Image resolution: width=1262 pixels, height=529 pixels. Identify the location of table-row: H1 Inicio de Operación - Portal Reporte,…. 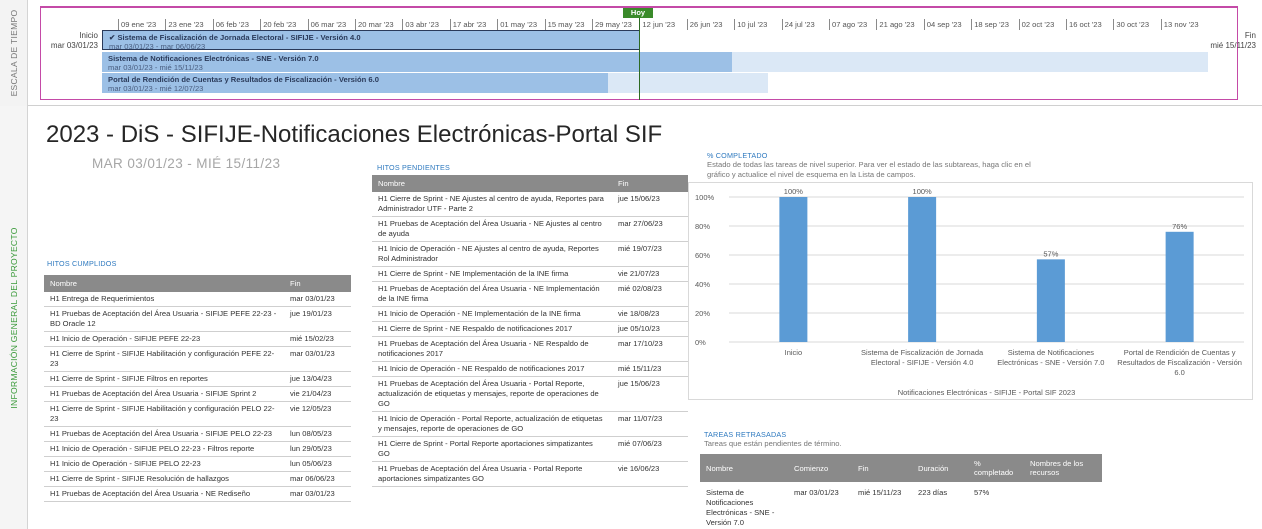
(530, 424).